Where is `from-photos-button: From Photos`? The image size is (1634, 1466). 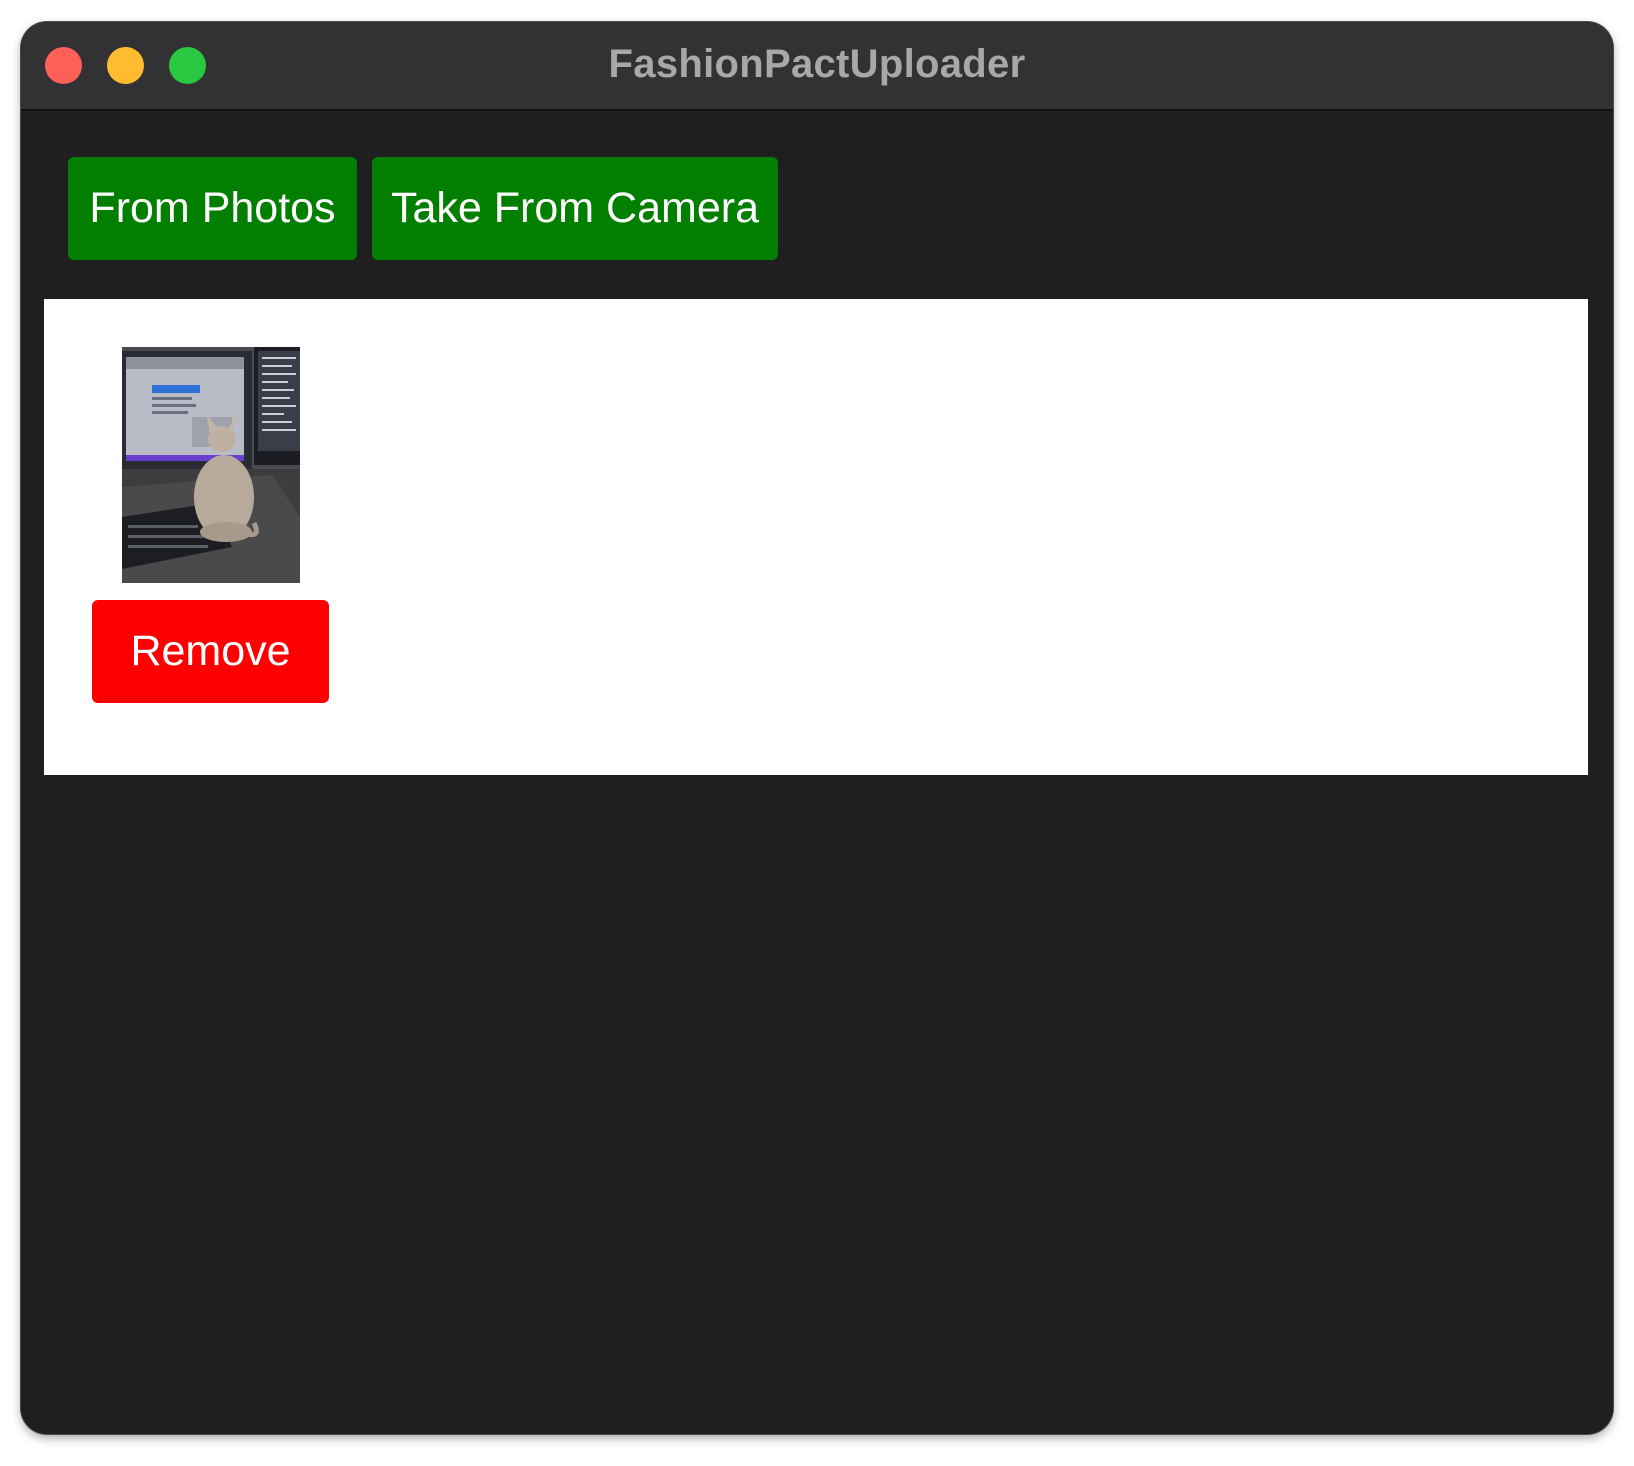 from-photos-button: From Photos is located at coordinates (212, 208).